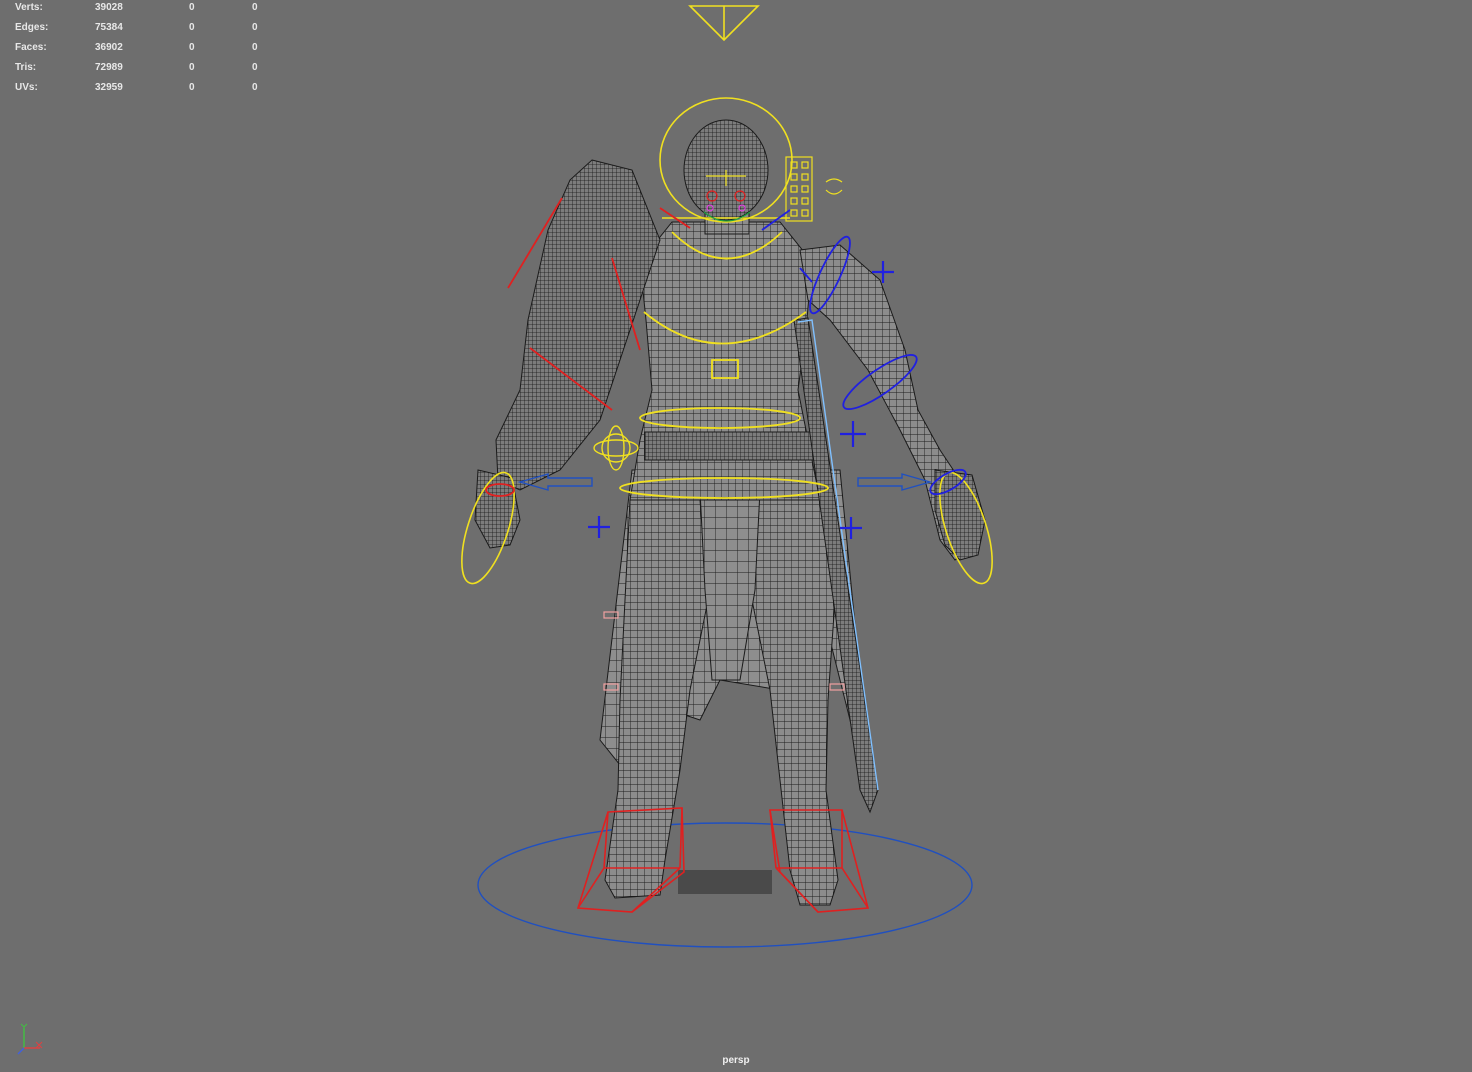 The image size is (1472, 1072). Describe the element at coordinates (795, 702) in the screenshot. I see `right-leg-mesh` at that location.